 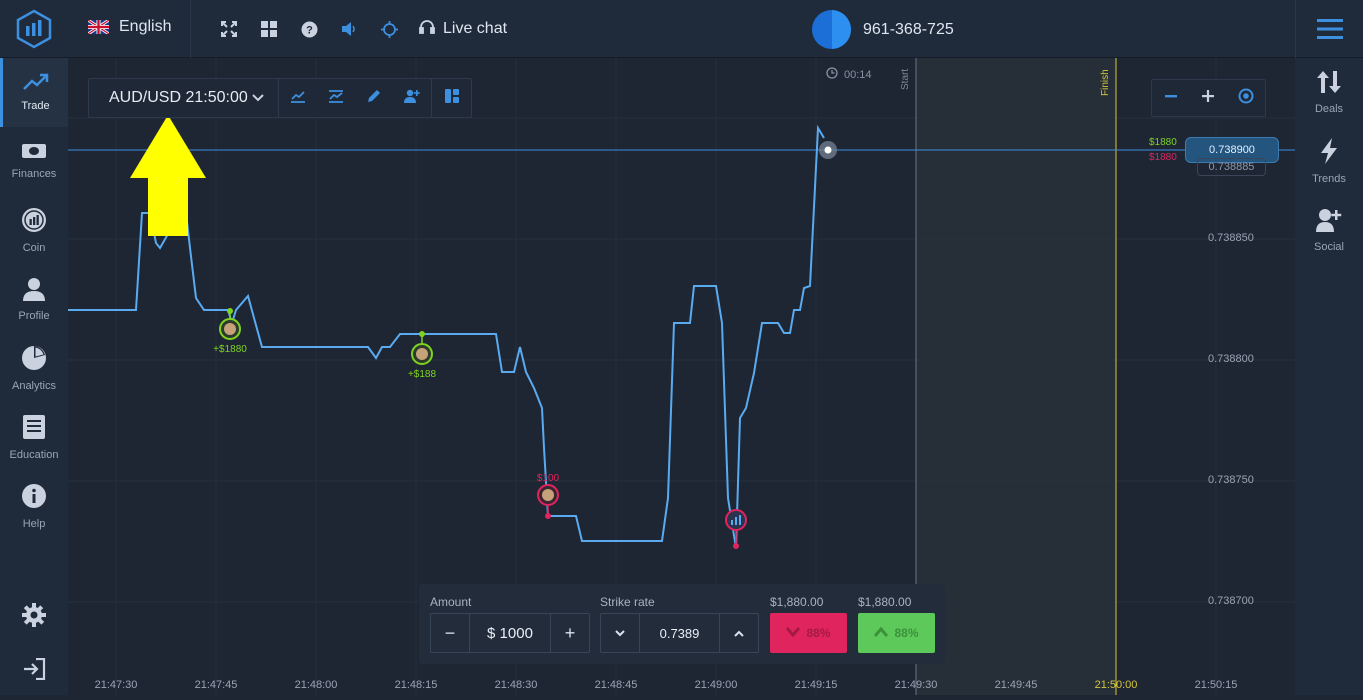 What do you see at coordinates (906, 633) in the screenshot?
I see `up-percent: 88%` at bounding box center [906, 633].